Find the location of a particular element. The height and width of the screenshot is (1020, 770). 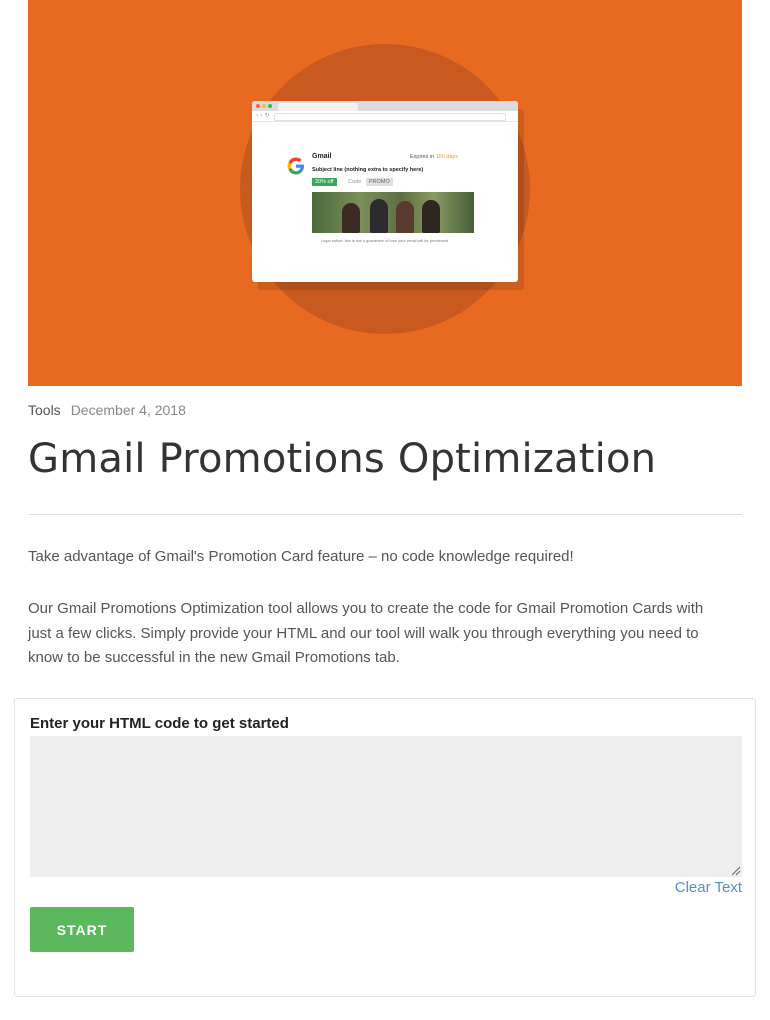

address-field is located at coordinates (390, 117).